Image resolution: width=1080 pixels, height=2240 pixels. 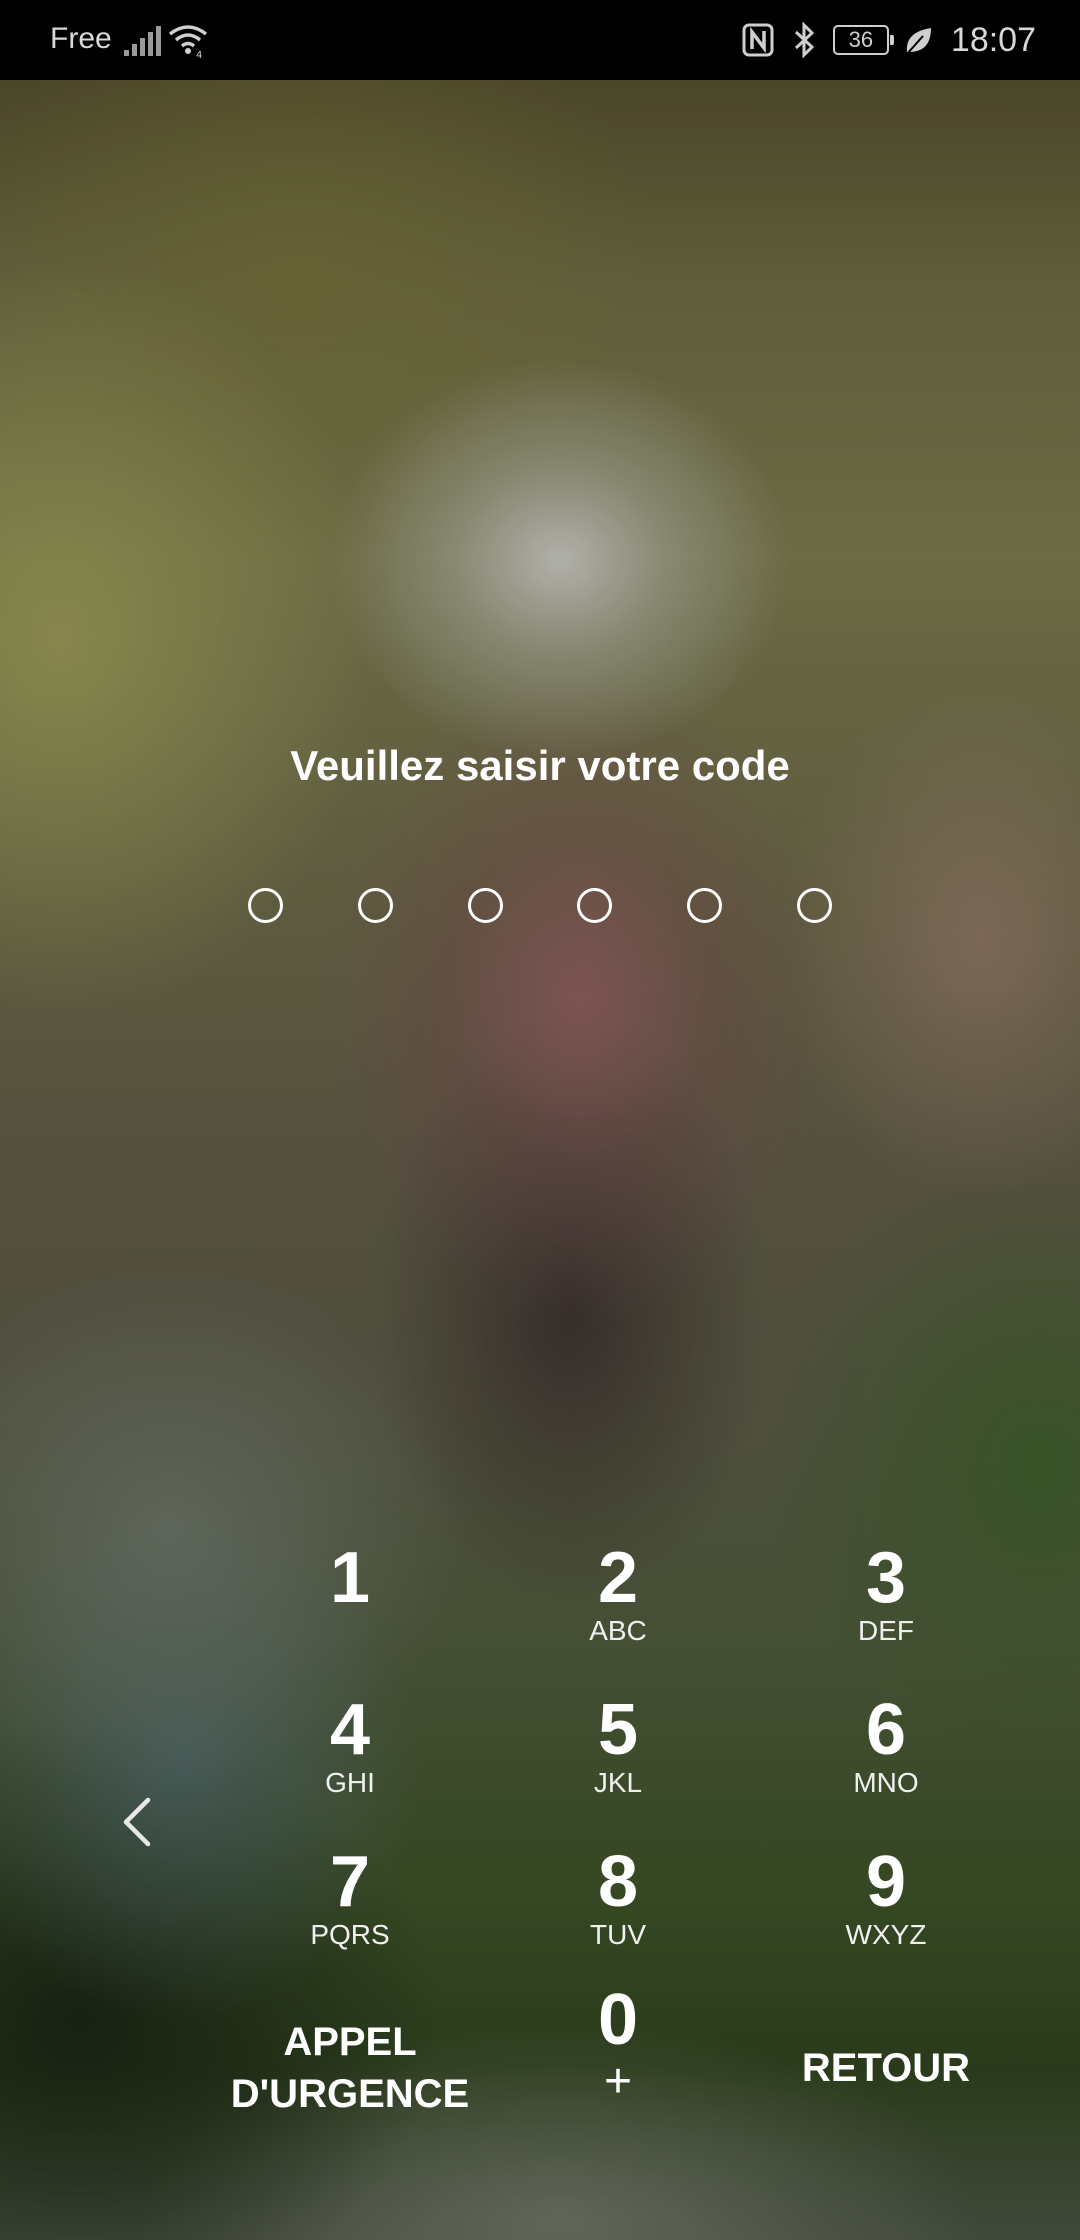 What do you see at coordinates (350, 1730) in the screenshot?
I see `key-digit: 4` at bounding box center [350, 1730].